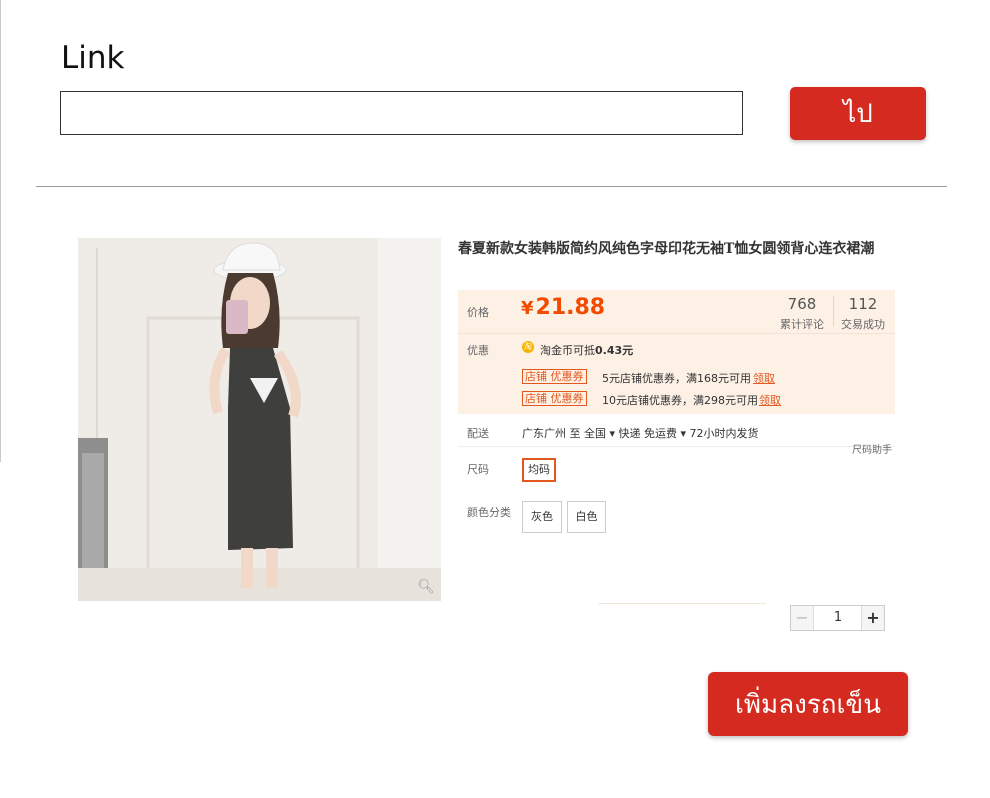 This screenshot has height=798, width=990. What do you see at coordinates (478, 312) in the screenshot?
I see `price-label: 价格` at bounding box center [478, 312].